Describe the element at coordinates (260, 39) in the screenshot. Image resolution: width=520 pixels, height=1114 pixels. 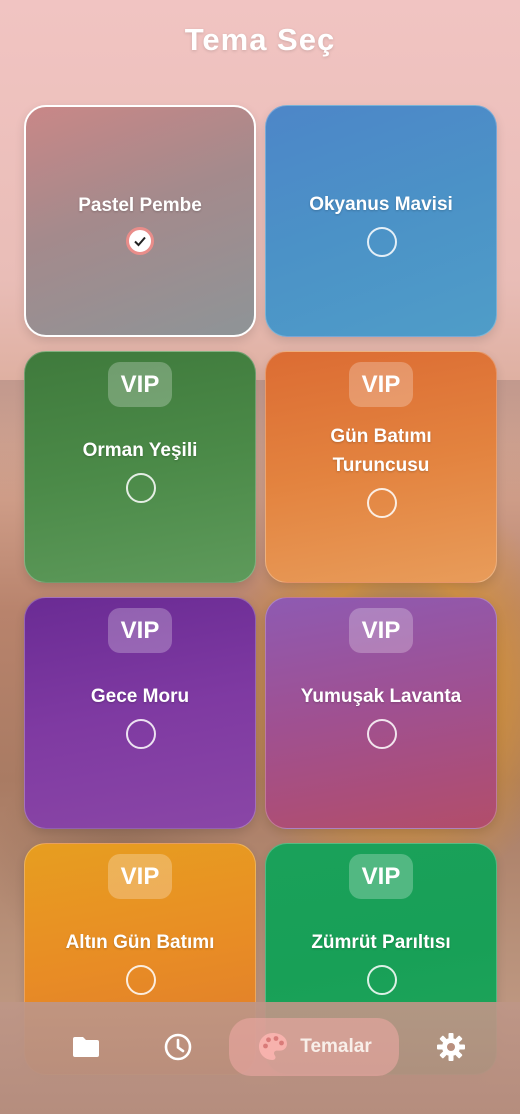
I see `page-title: Tema Seç` at that location.